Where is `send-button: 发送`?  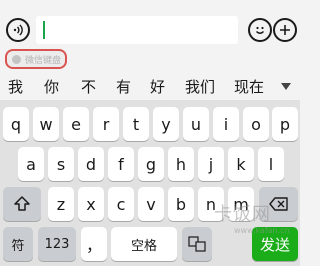 send-button: 发送 is located at coordinates (275, 244).